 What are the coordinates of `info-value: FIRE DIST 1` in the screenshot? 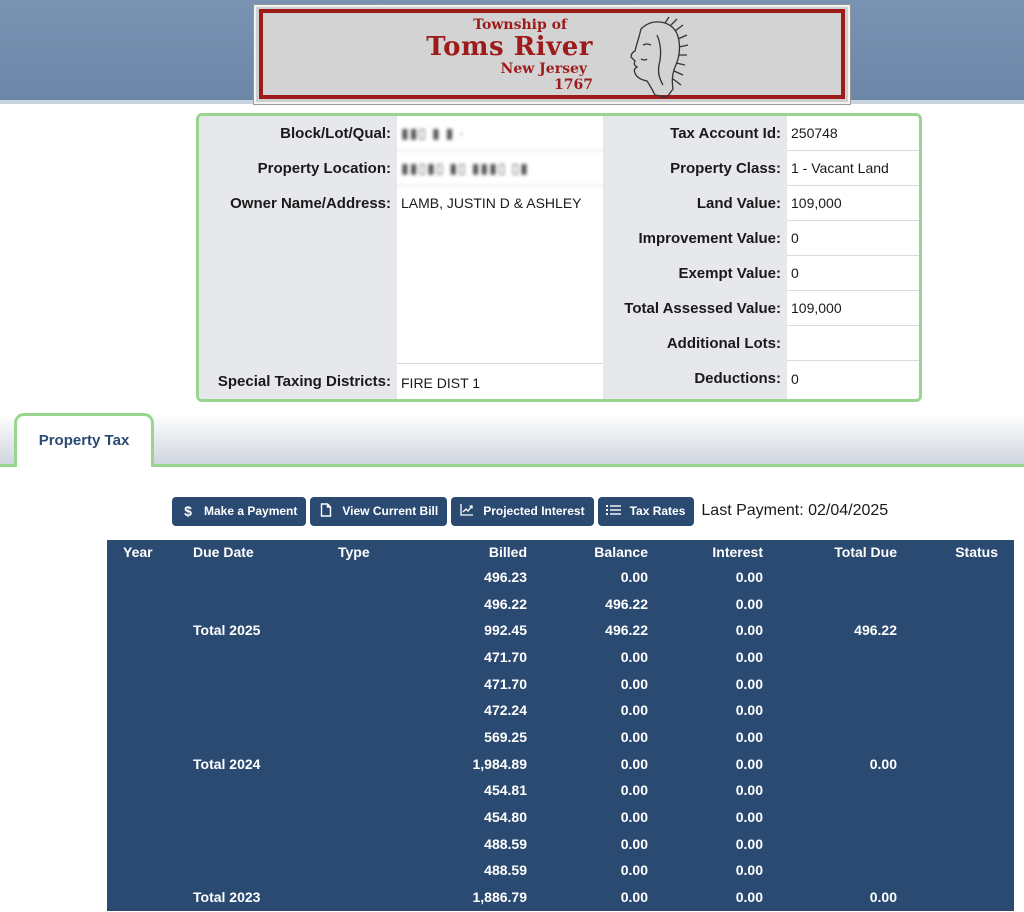 It's located at (500, 381).